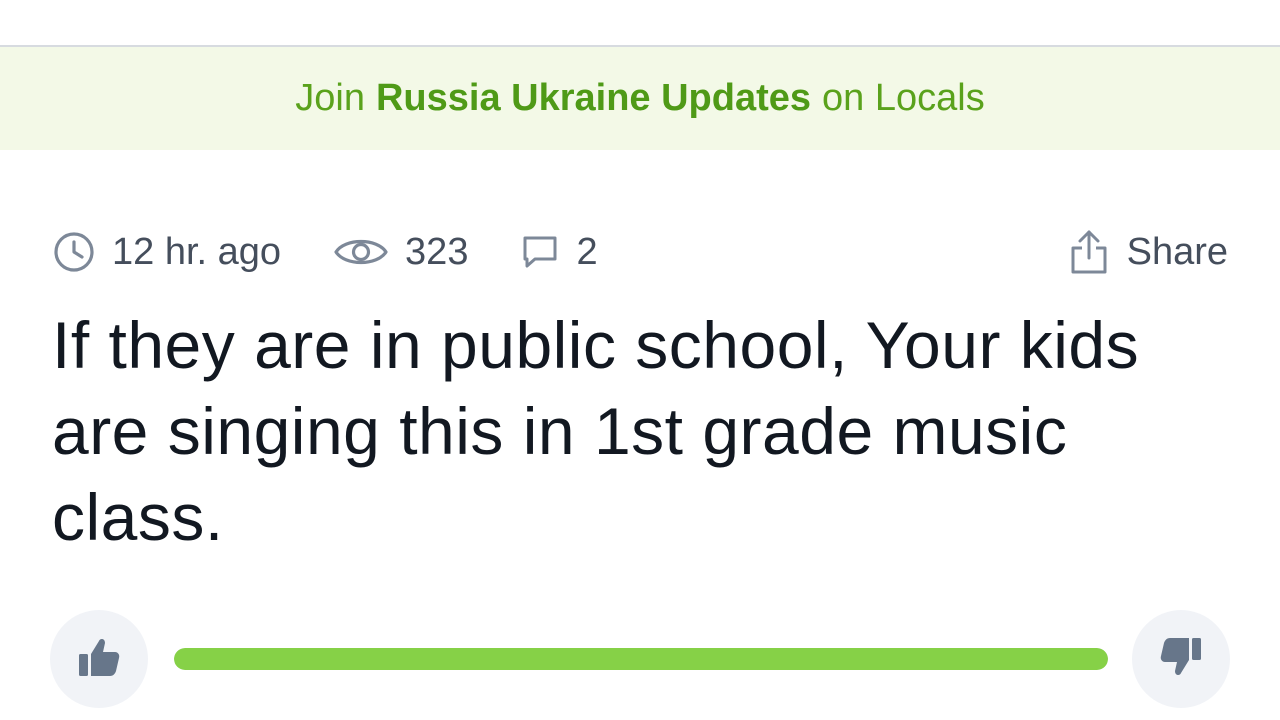 The height and width of the screenshot is (720, 1280). I want to click on vote-row, so click(640, 659).